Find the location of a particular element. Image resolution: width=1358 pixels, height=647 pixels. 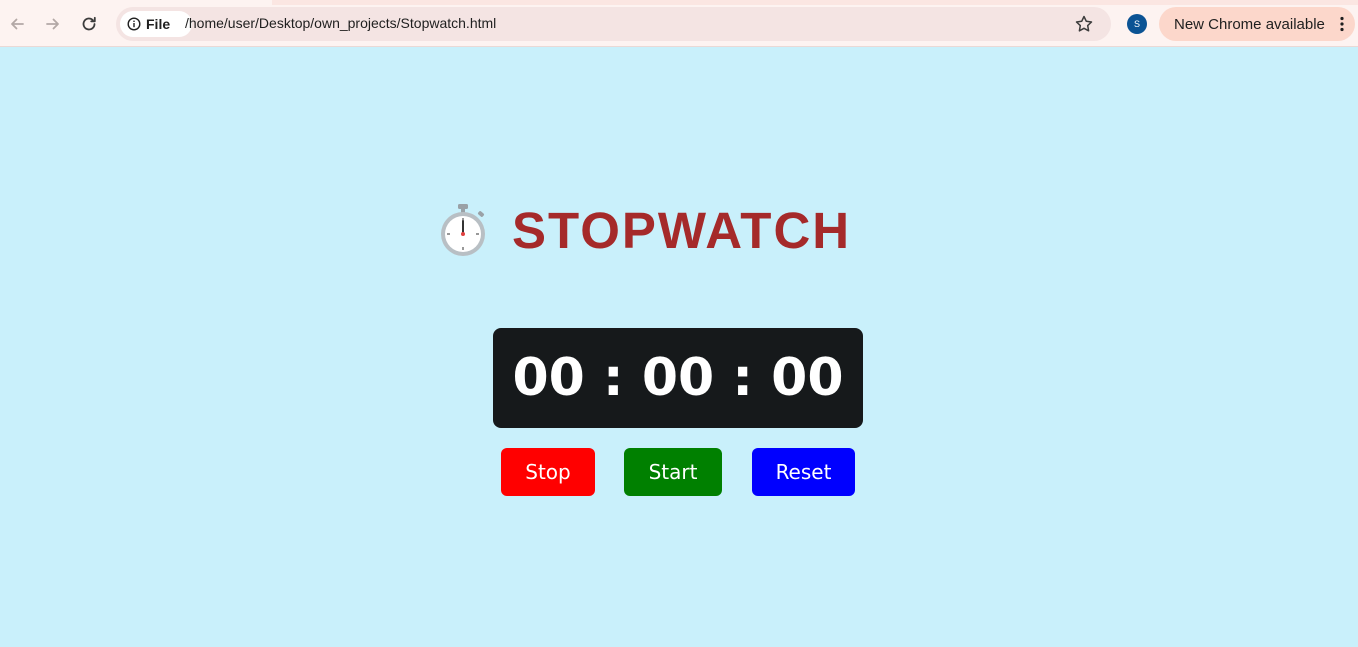

time-readout: 00 : 00 : 00 is located at coordinates (678, 378).